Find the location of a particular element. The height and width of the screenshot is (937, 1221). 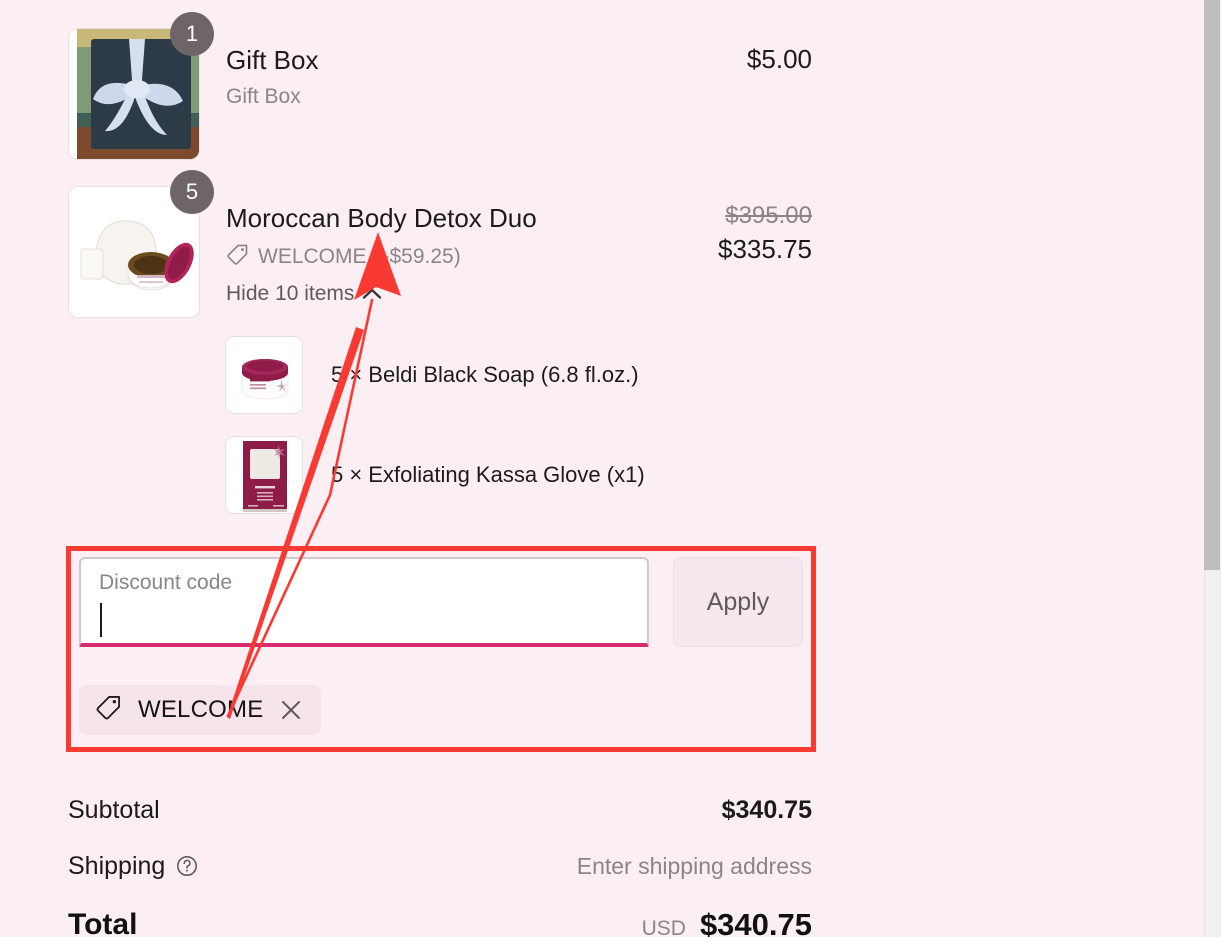

line-item-price-block: $5.00 is located at coordinates (737, 51).